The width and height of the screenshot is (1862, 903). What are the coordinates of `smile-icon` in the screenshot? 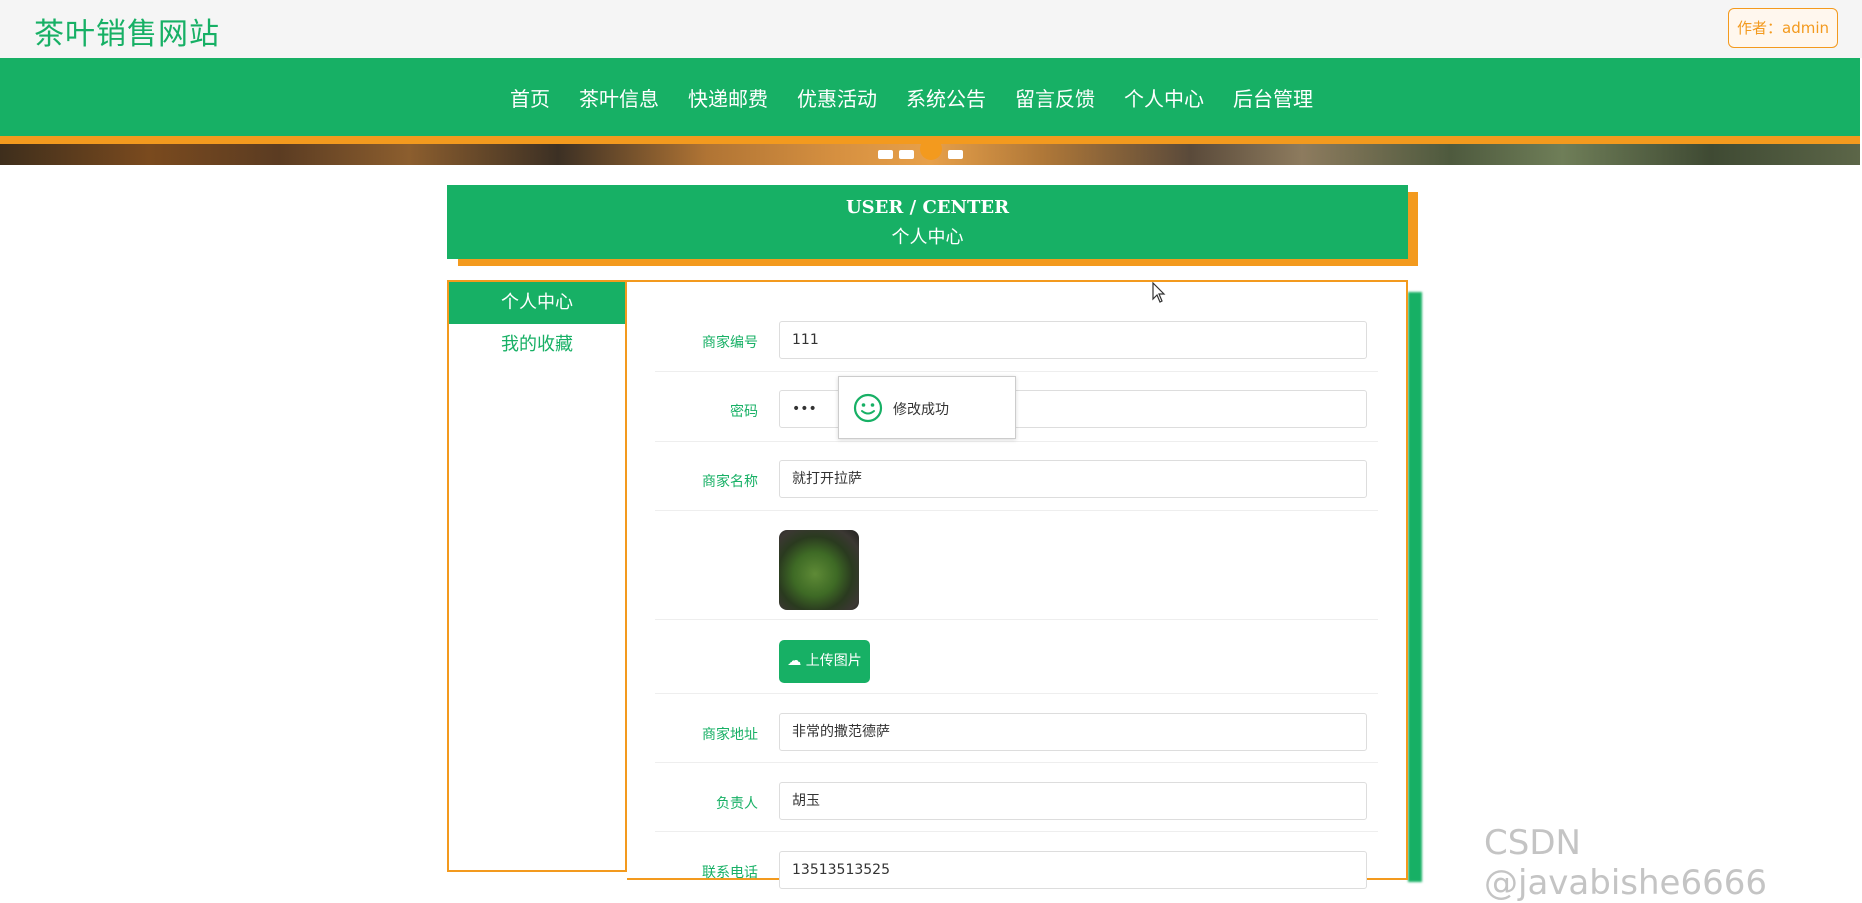 It's located at (868, 408).